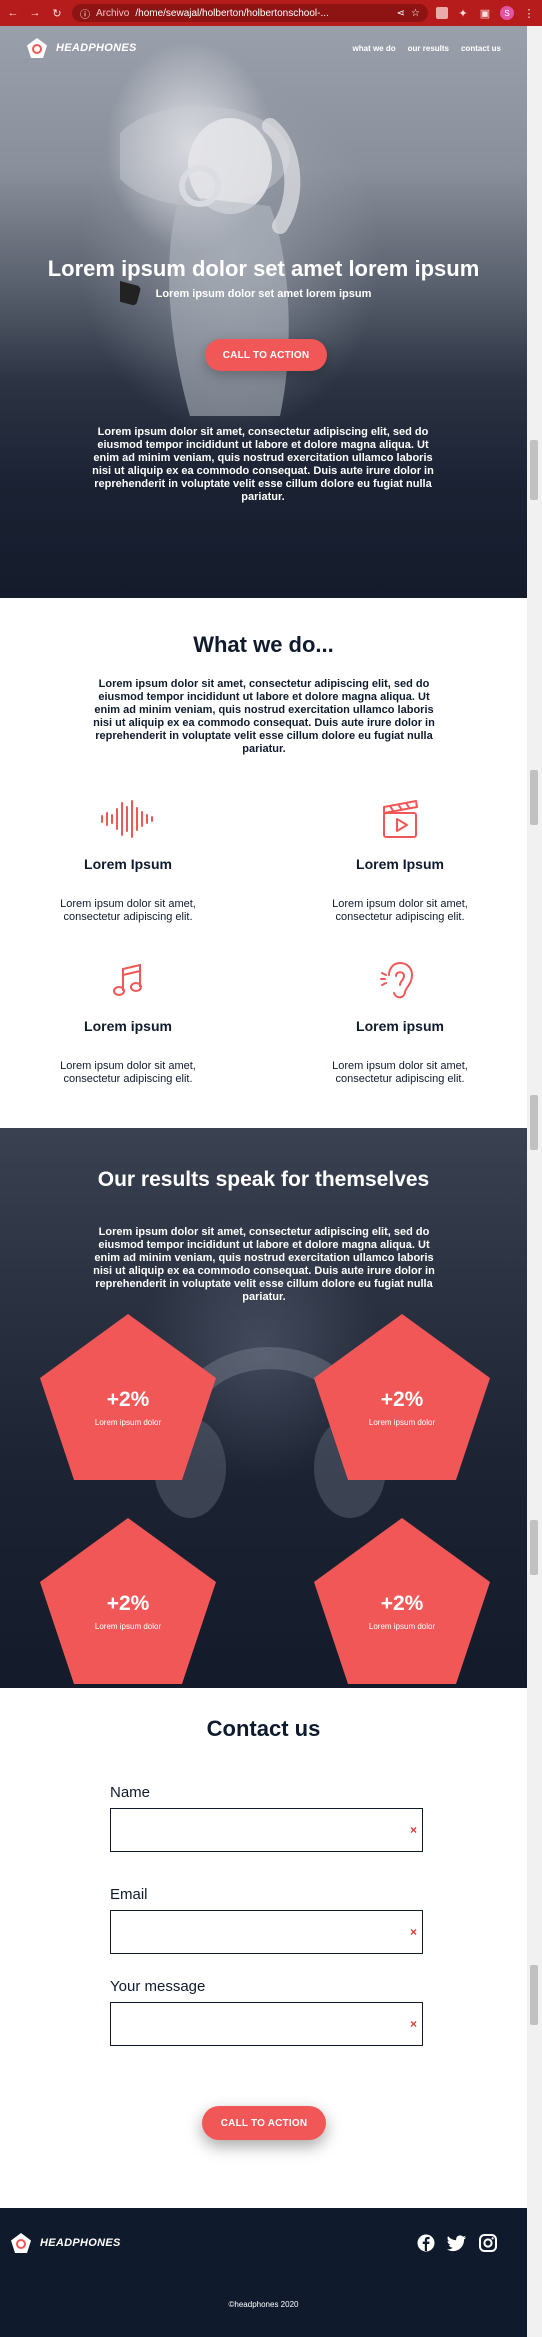 Image resolution: width=542 pixels, height=2337 pixels. I want to click on name-label: Name, so click(130, 1792).